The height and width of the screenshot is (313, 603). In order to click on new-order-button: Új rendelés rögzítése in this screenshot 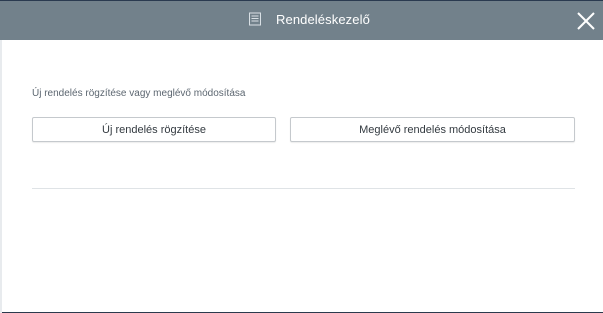, I will do `click(154, 129)`.